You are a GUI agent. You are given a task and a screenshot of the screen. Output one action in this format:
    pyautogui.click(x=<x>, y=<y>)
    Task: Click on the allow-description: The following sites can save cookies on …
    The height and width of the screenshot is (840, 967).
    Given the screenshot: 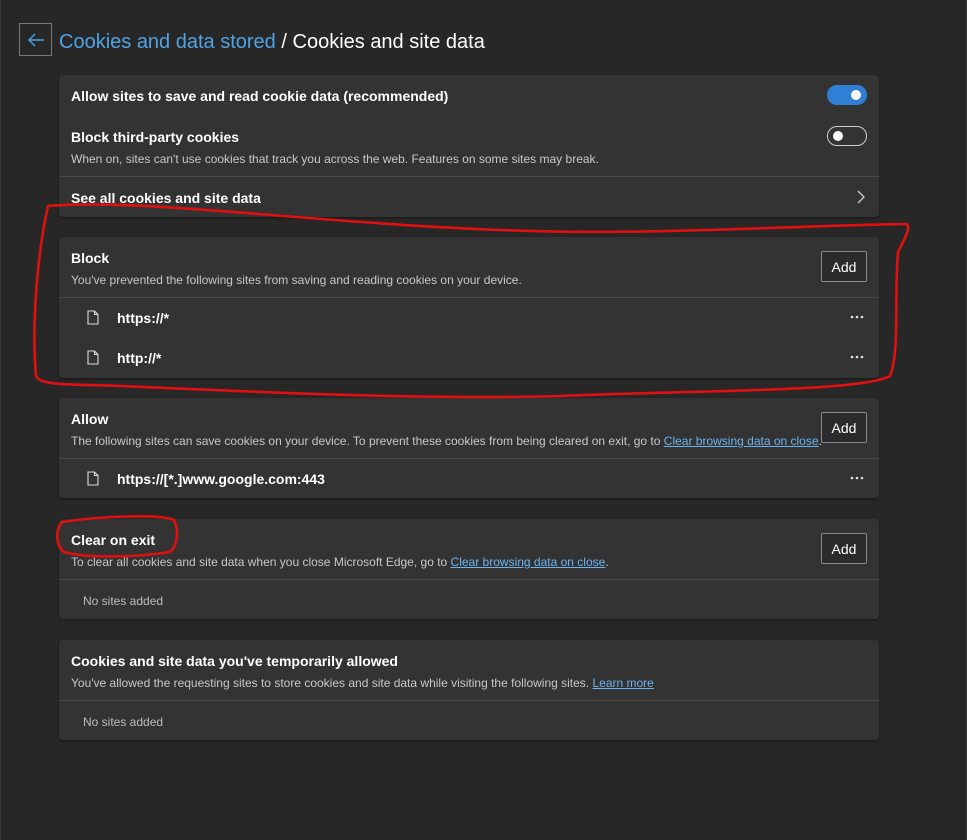 What is the action you would take?
    pyautogui.click(x=446, y=441)
    